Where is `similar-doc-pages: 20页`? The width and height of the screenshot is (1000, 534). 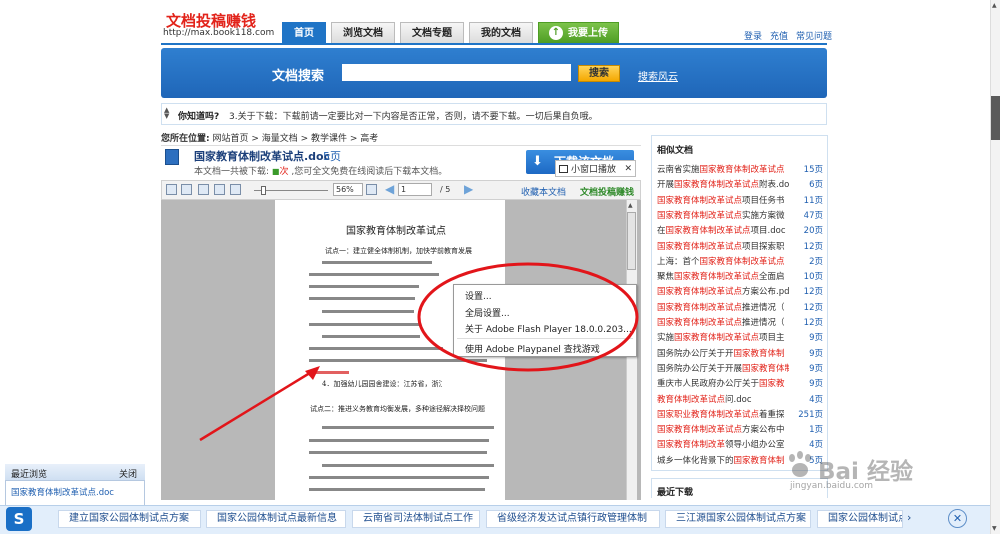
similar-doc-pages: 20页 is located at coordinates (813, 231).